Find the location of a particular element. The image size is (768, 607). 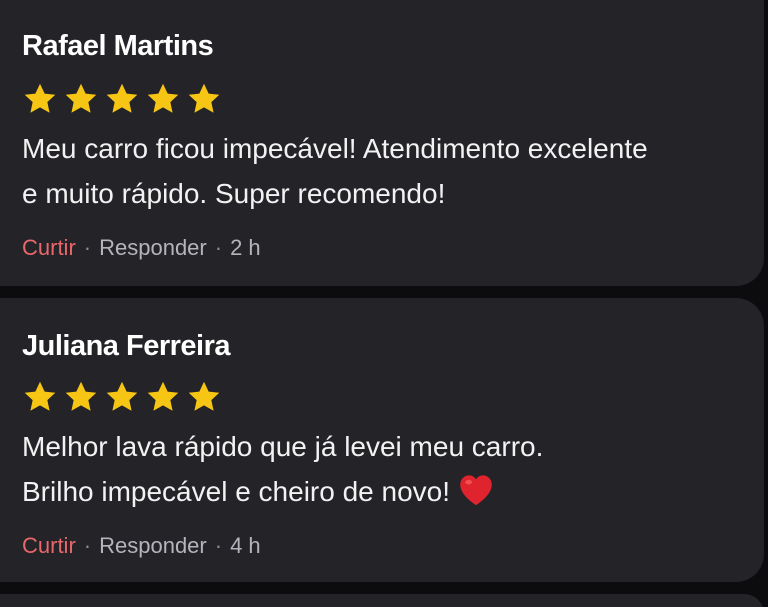

comment-line: Brilho impecável e cheiro de novo! is located at coordinates (236, 491).